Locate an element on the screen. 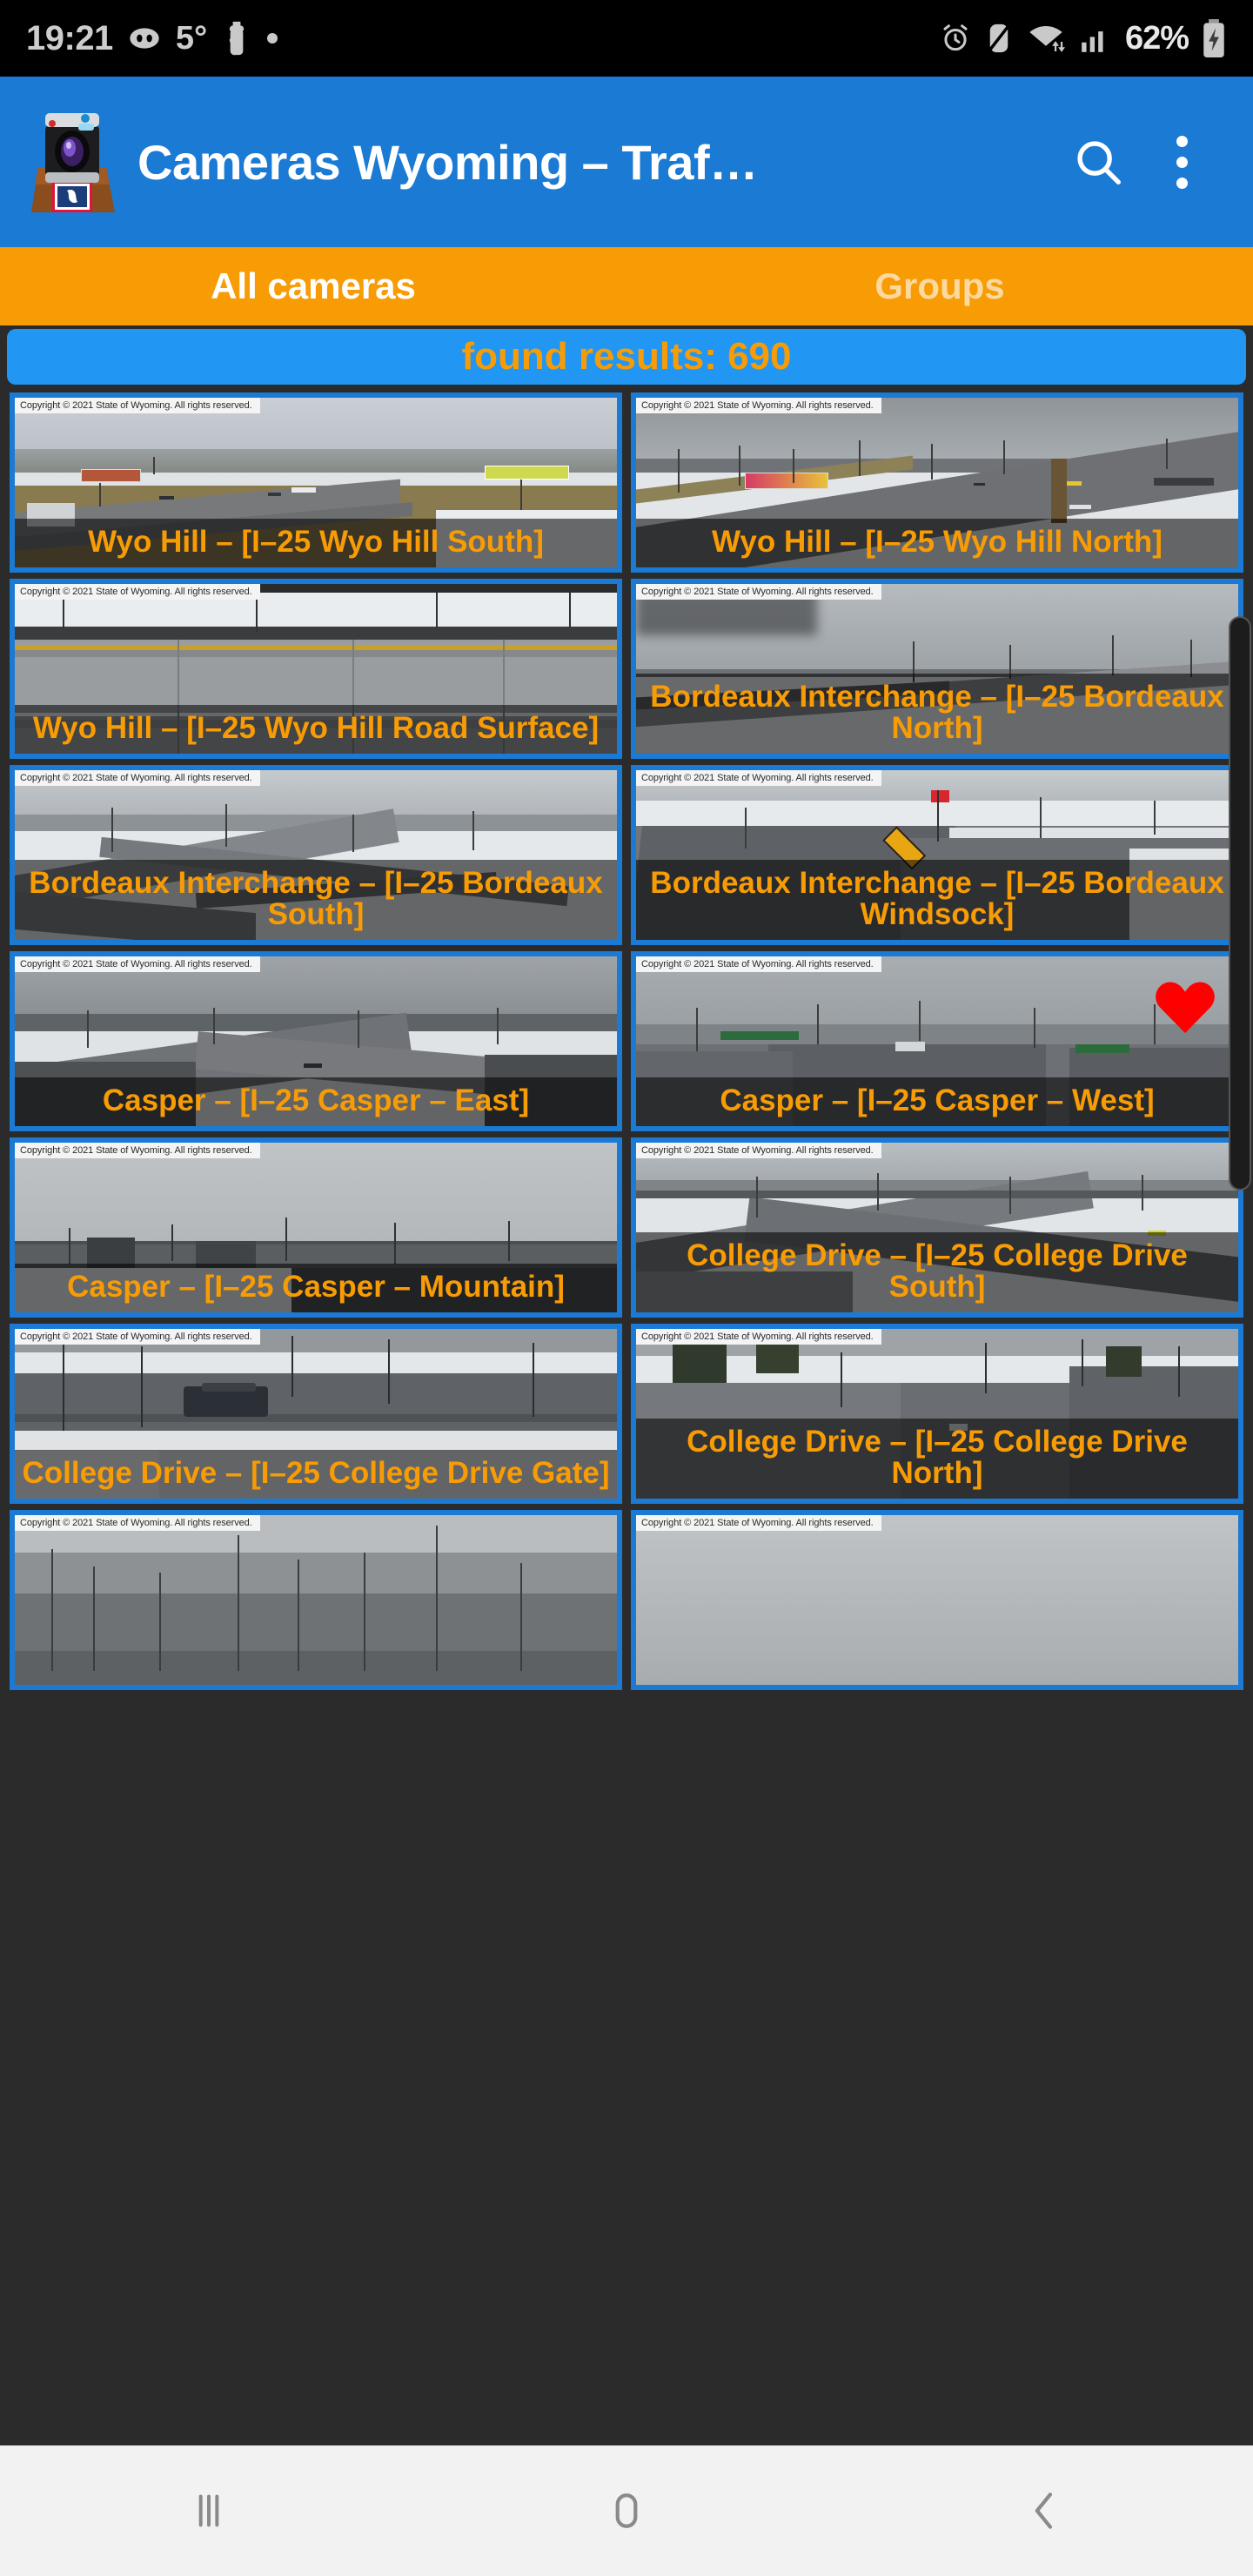  status-bar: 19:21 5° 62% is located at coordinates (626, 38).